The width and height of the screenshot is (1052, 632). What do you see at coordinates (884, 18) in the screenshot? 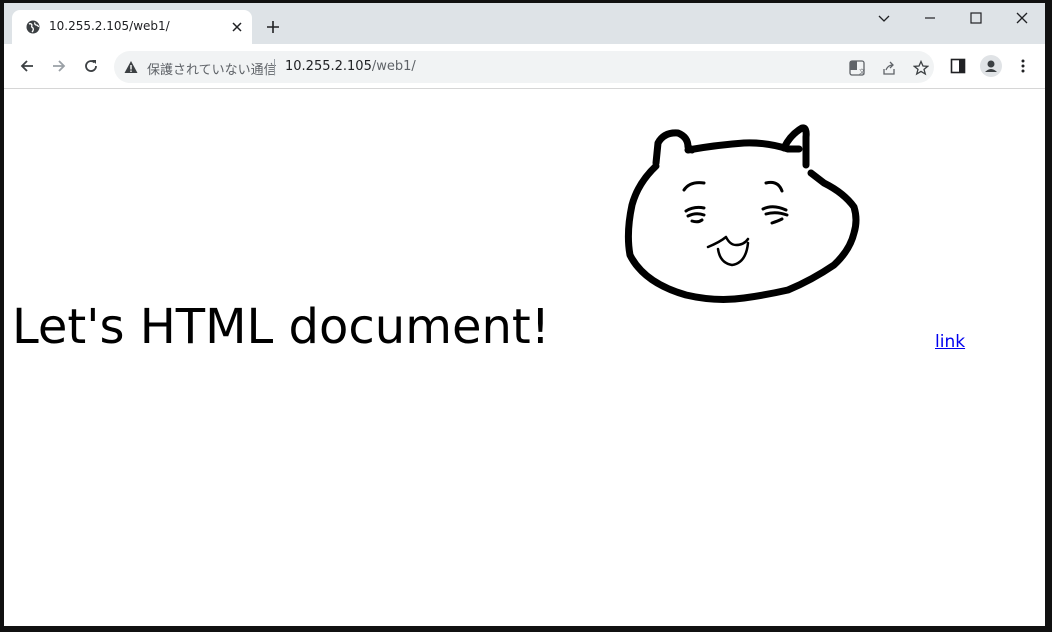
I see `chevron-down-icon` at bounding box center [884, 18].